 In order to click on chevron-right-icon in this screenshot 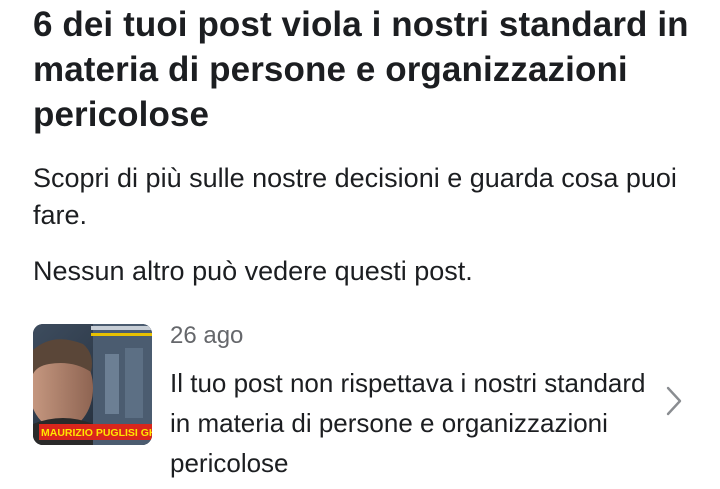, I will do `click(674, 401)`.